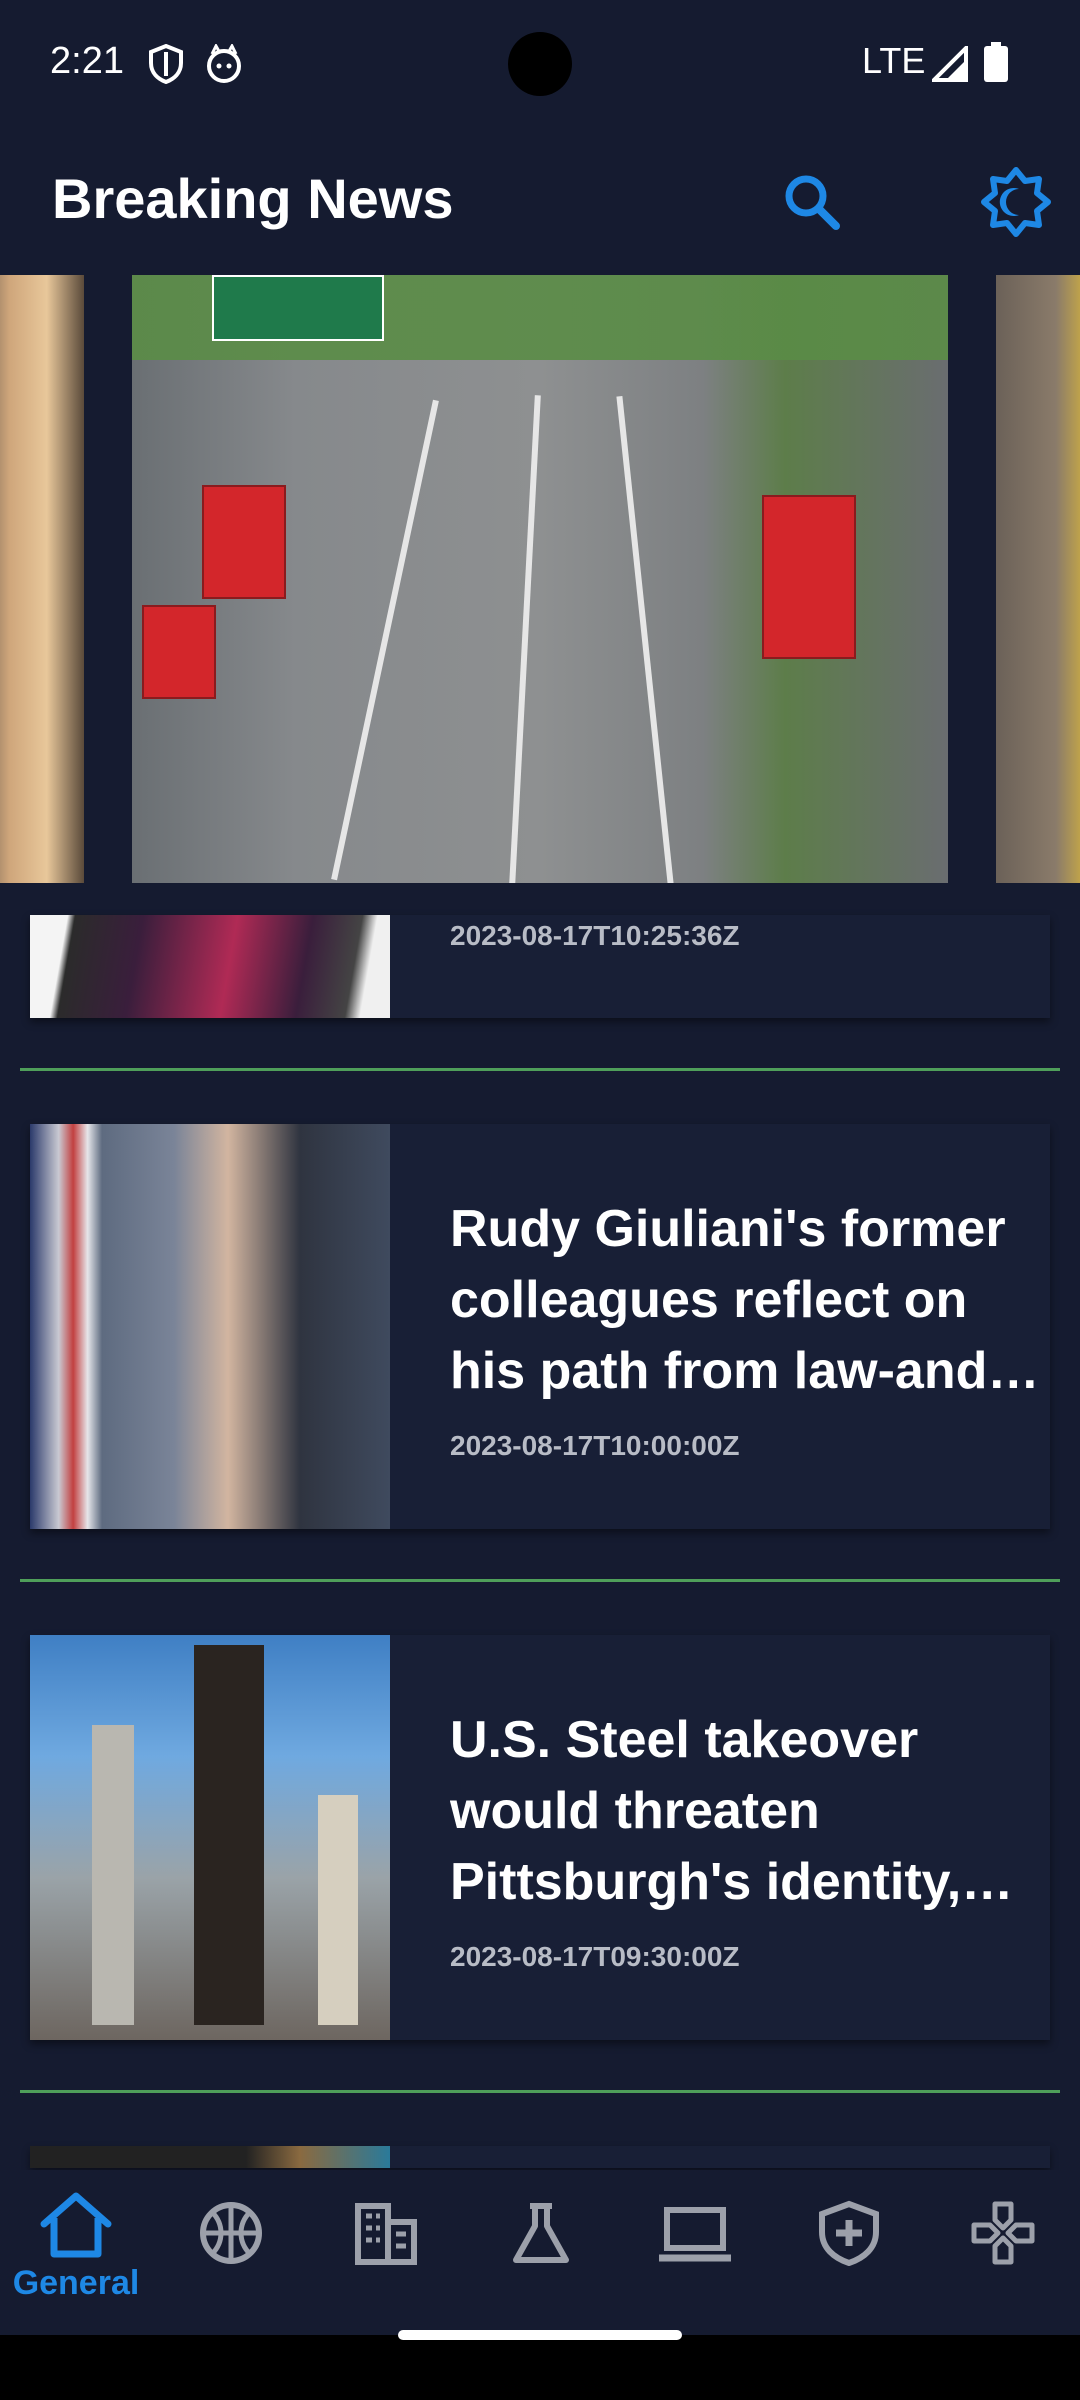 The image size is (1080, 2400). I want to click on theme-toggle-button, so click(1016, 202).